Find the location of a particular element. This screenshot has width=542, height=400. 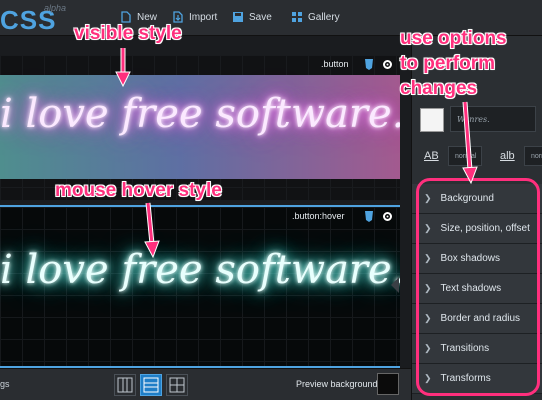

new-file-icon is located at coordinates (126, 17).